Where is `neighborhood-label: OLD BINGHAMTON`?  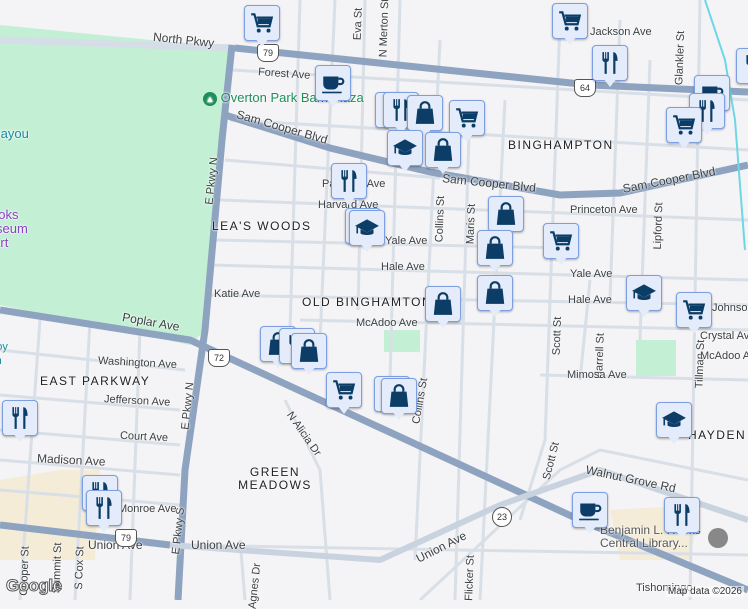
neighborhood-label: OLD BINGHAMTON is located at coordinates (367, 302).